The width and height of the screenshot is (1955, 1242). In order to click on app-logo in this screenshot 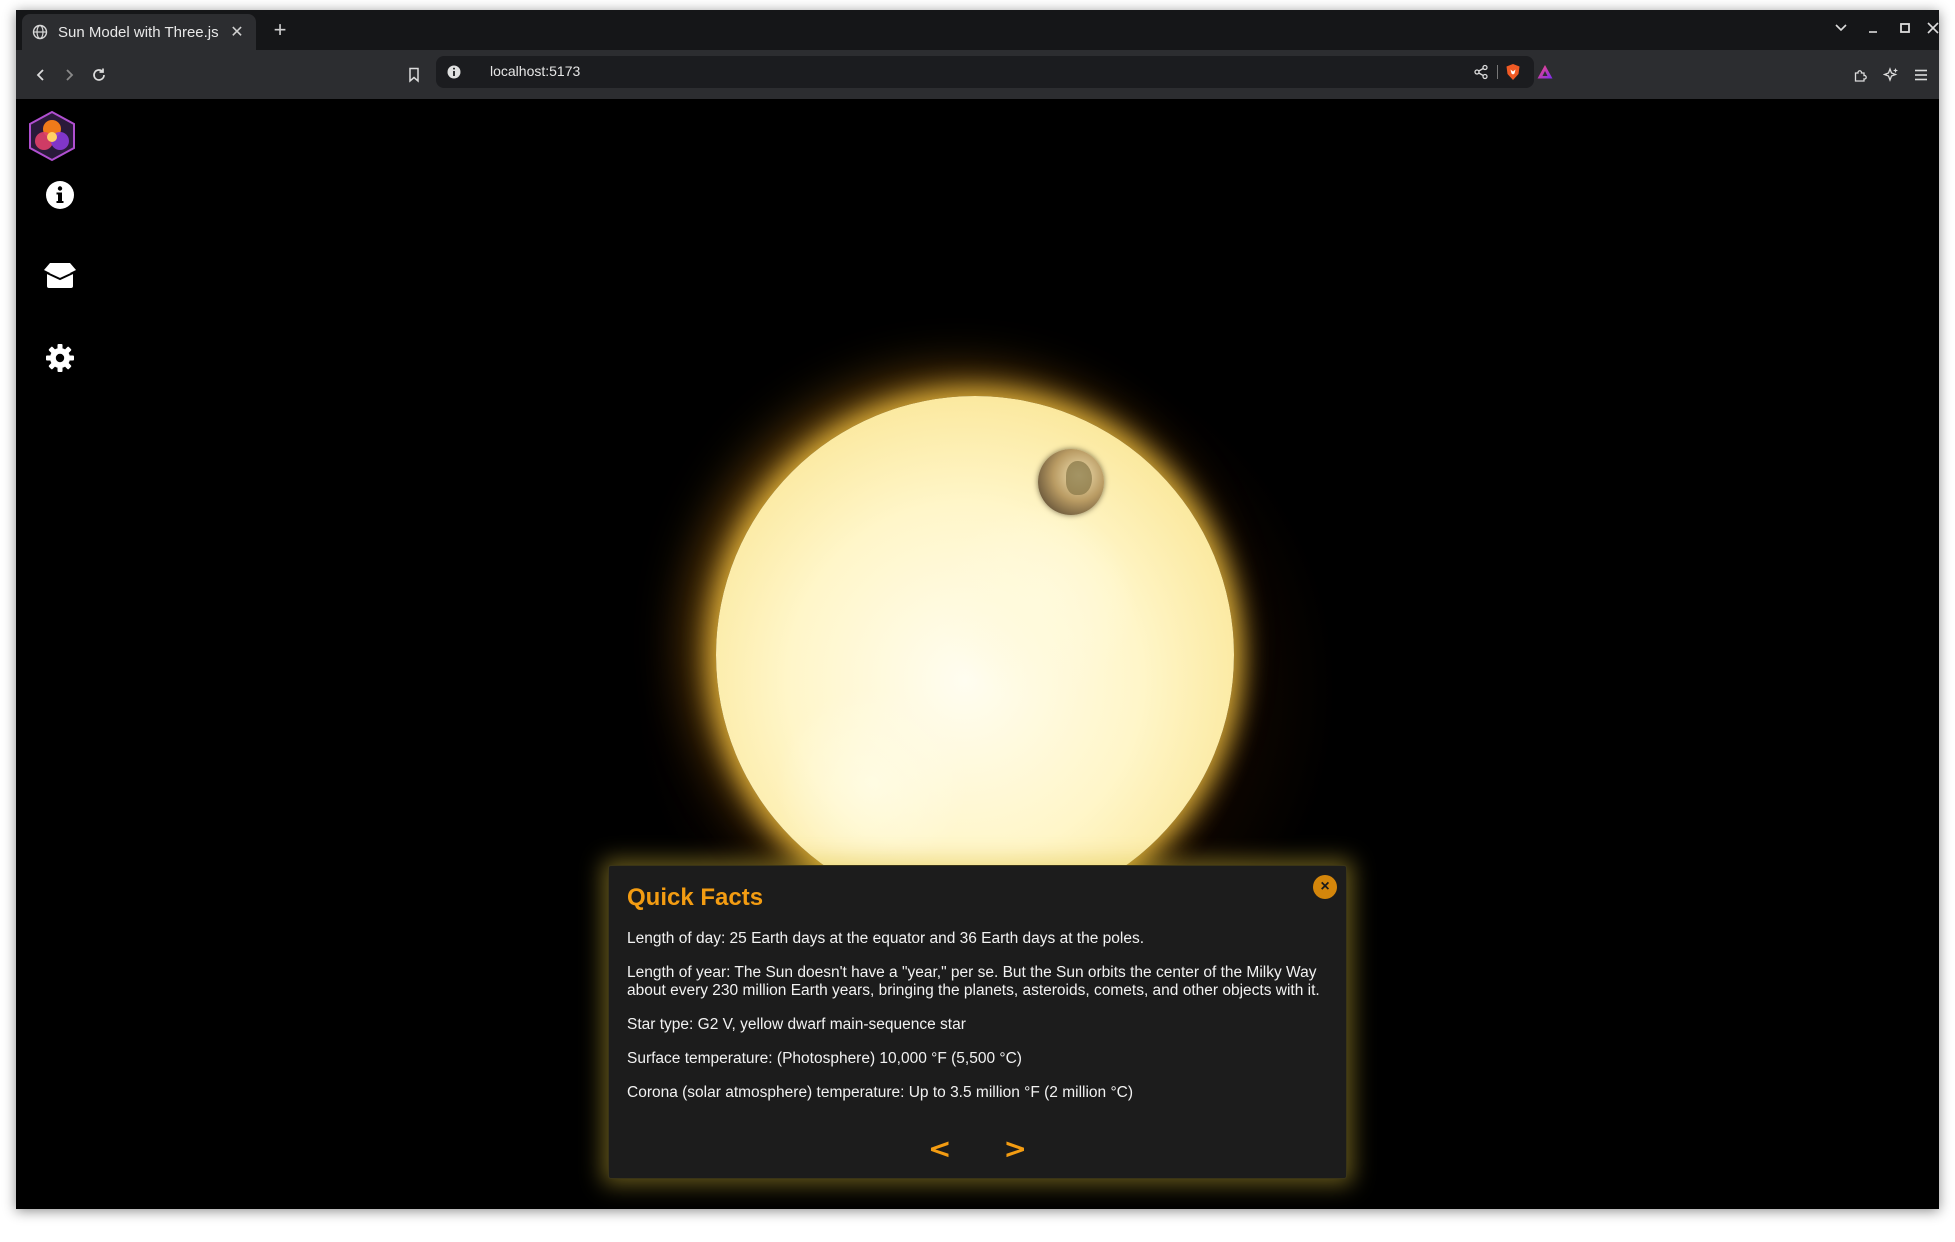, I will do `click(52, 136)`.